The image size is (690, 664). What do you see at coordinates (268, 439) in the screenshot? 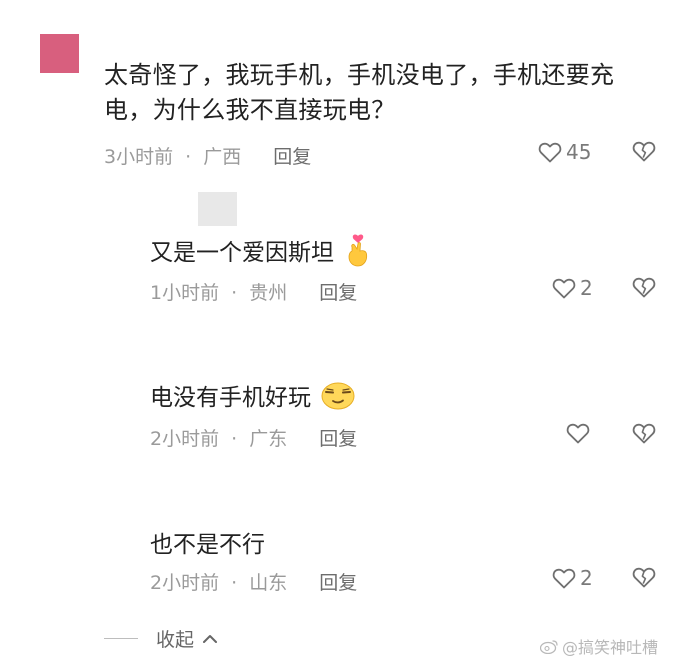
I see `comment-location: 广东` at bounding box center [268, 439].